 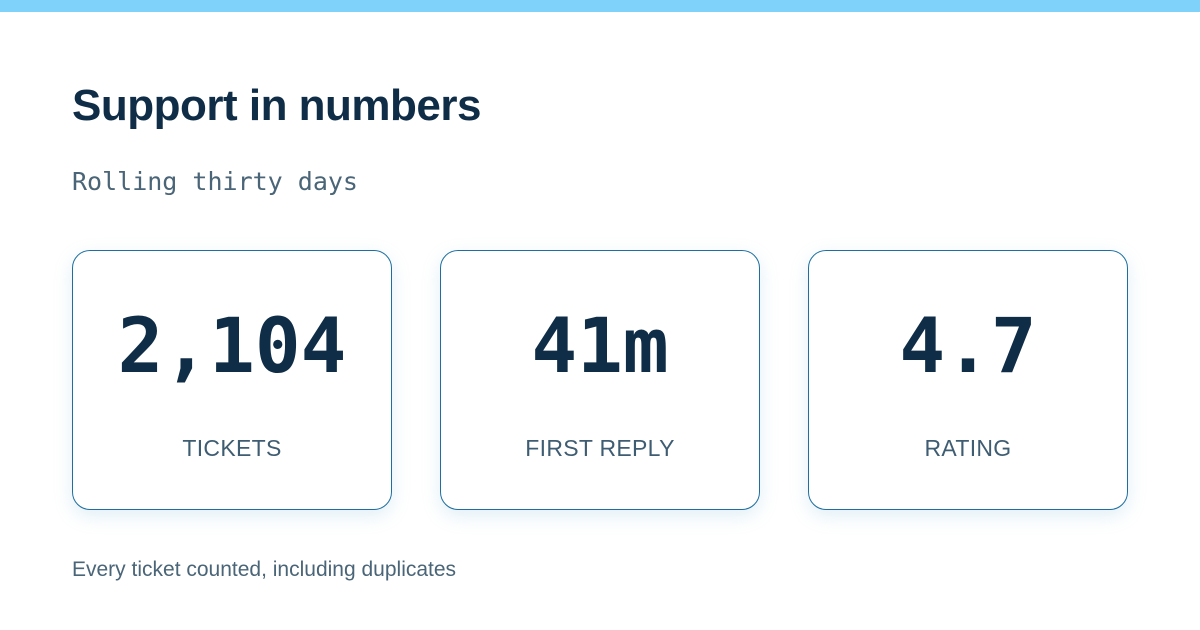 I want to click on stat-card-first-reply: 41m FIRST REPLY, so click(x=600, y=380).